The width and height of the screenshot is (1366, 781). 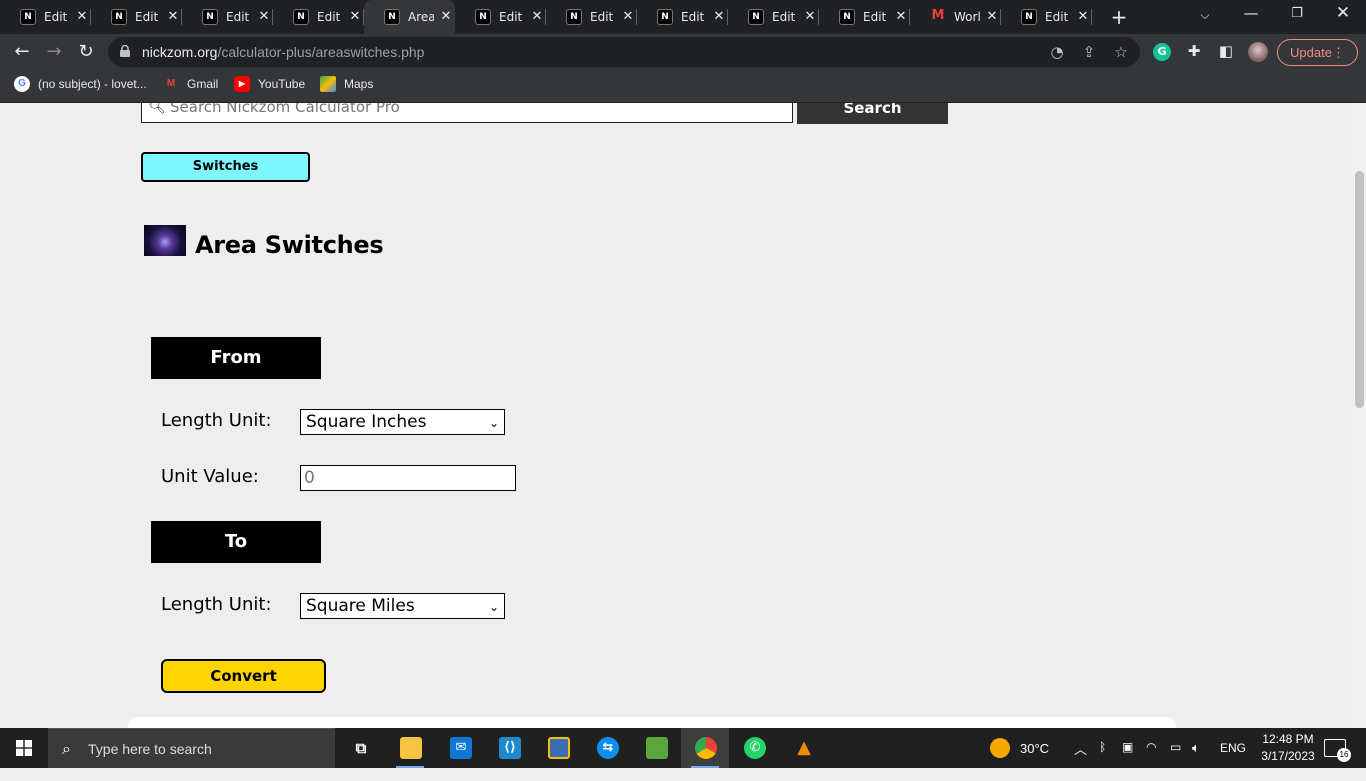 What do you see at coordinates (1297, 13) in the screenshot?
I see `restore-button: ❐` at bounding box center [1297, 13].